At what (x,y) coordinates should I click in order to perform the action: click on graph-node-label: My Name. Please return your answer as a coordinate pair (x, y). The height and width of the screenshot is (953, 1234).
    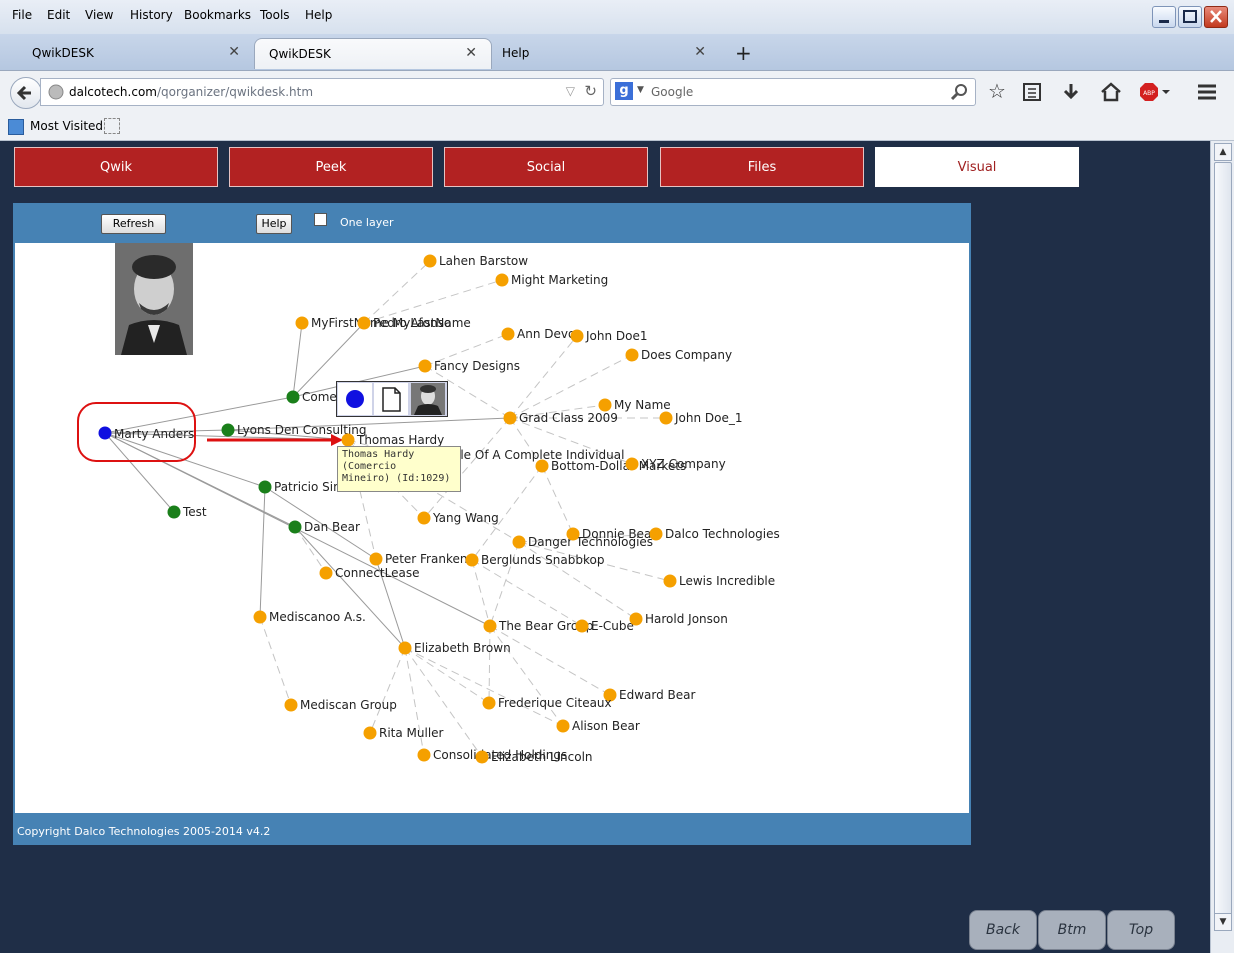
    Looking at the image, I should click on (642, 405).